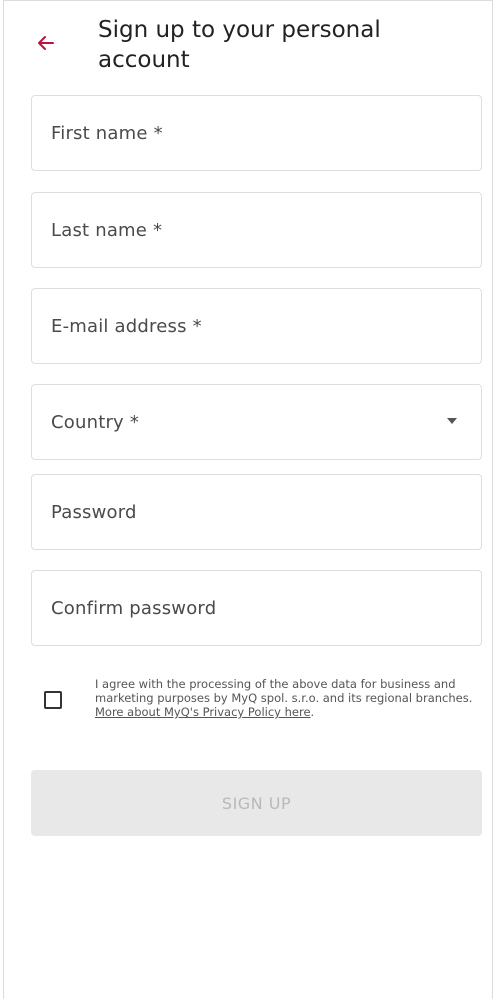 The image size is (495, 999). Describe the element at coordinates (256, 230) in the screenshot. I see `last-name-field: Last name *` at that location.